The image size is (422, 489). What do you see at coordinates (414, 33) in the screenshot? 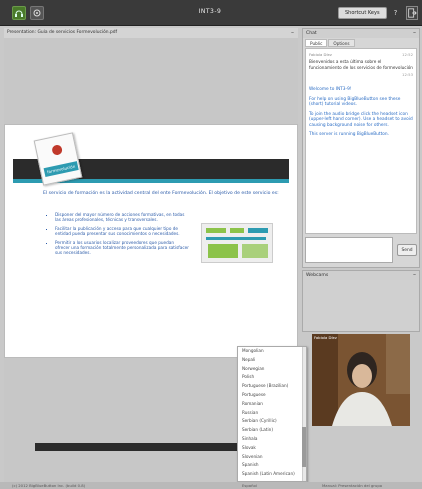
I see `chat-minimize-button: –` at bounding box center [414, 33].